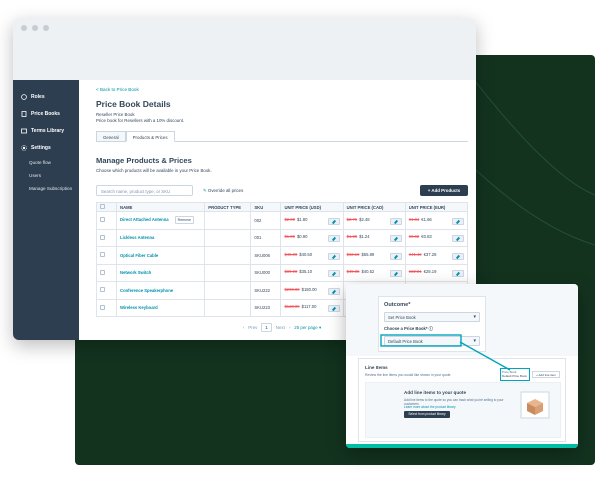  I want to click on price-cell-usd: $200.00 $180.00, so click(312, 290).